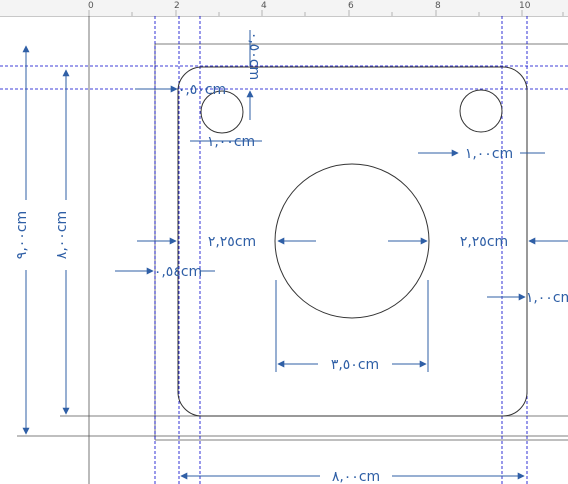 This screenshot has width=568, height=484. Describe the element at coordinates (489, 154) in the screenshot. I see `dim-right-hole-diameter: ١,٠٠cm` at that location.